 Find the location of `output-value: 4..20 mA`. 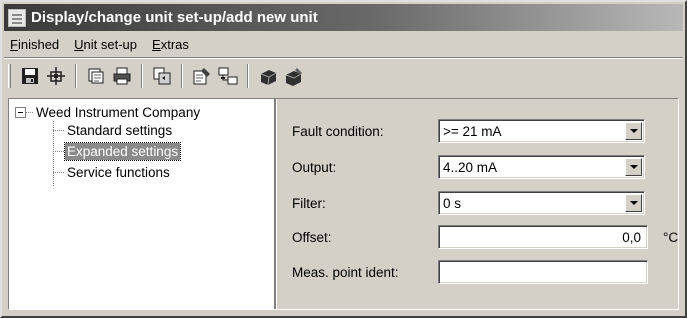

output-value: 4..20 mA is located at coordinates (470, 167).